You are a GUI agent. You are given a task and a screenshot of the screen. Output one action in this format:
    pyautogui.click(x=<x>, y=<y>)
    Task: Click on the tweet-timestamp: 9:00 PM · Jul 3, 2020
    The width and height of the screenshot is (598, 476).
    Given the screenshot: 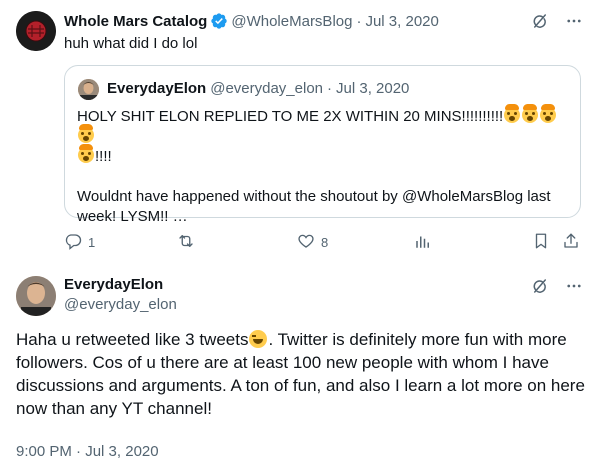 What is the action you would take?
    pyautogui.click(x=87, y=451)
    